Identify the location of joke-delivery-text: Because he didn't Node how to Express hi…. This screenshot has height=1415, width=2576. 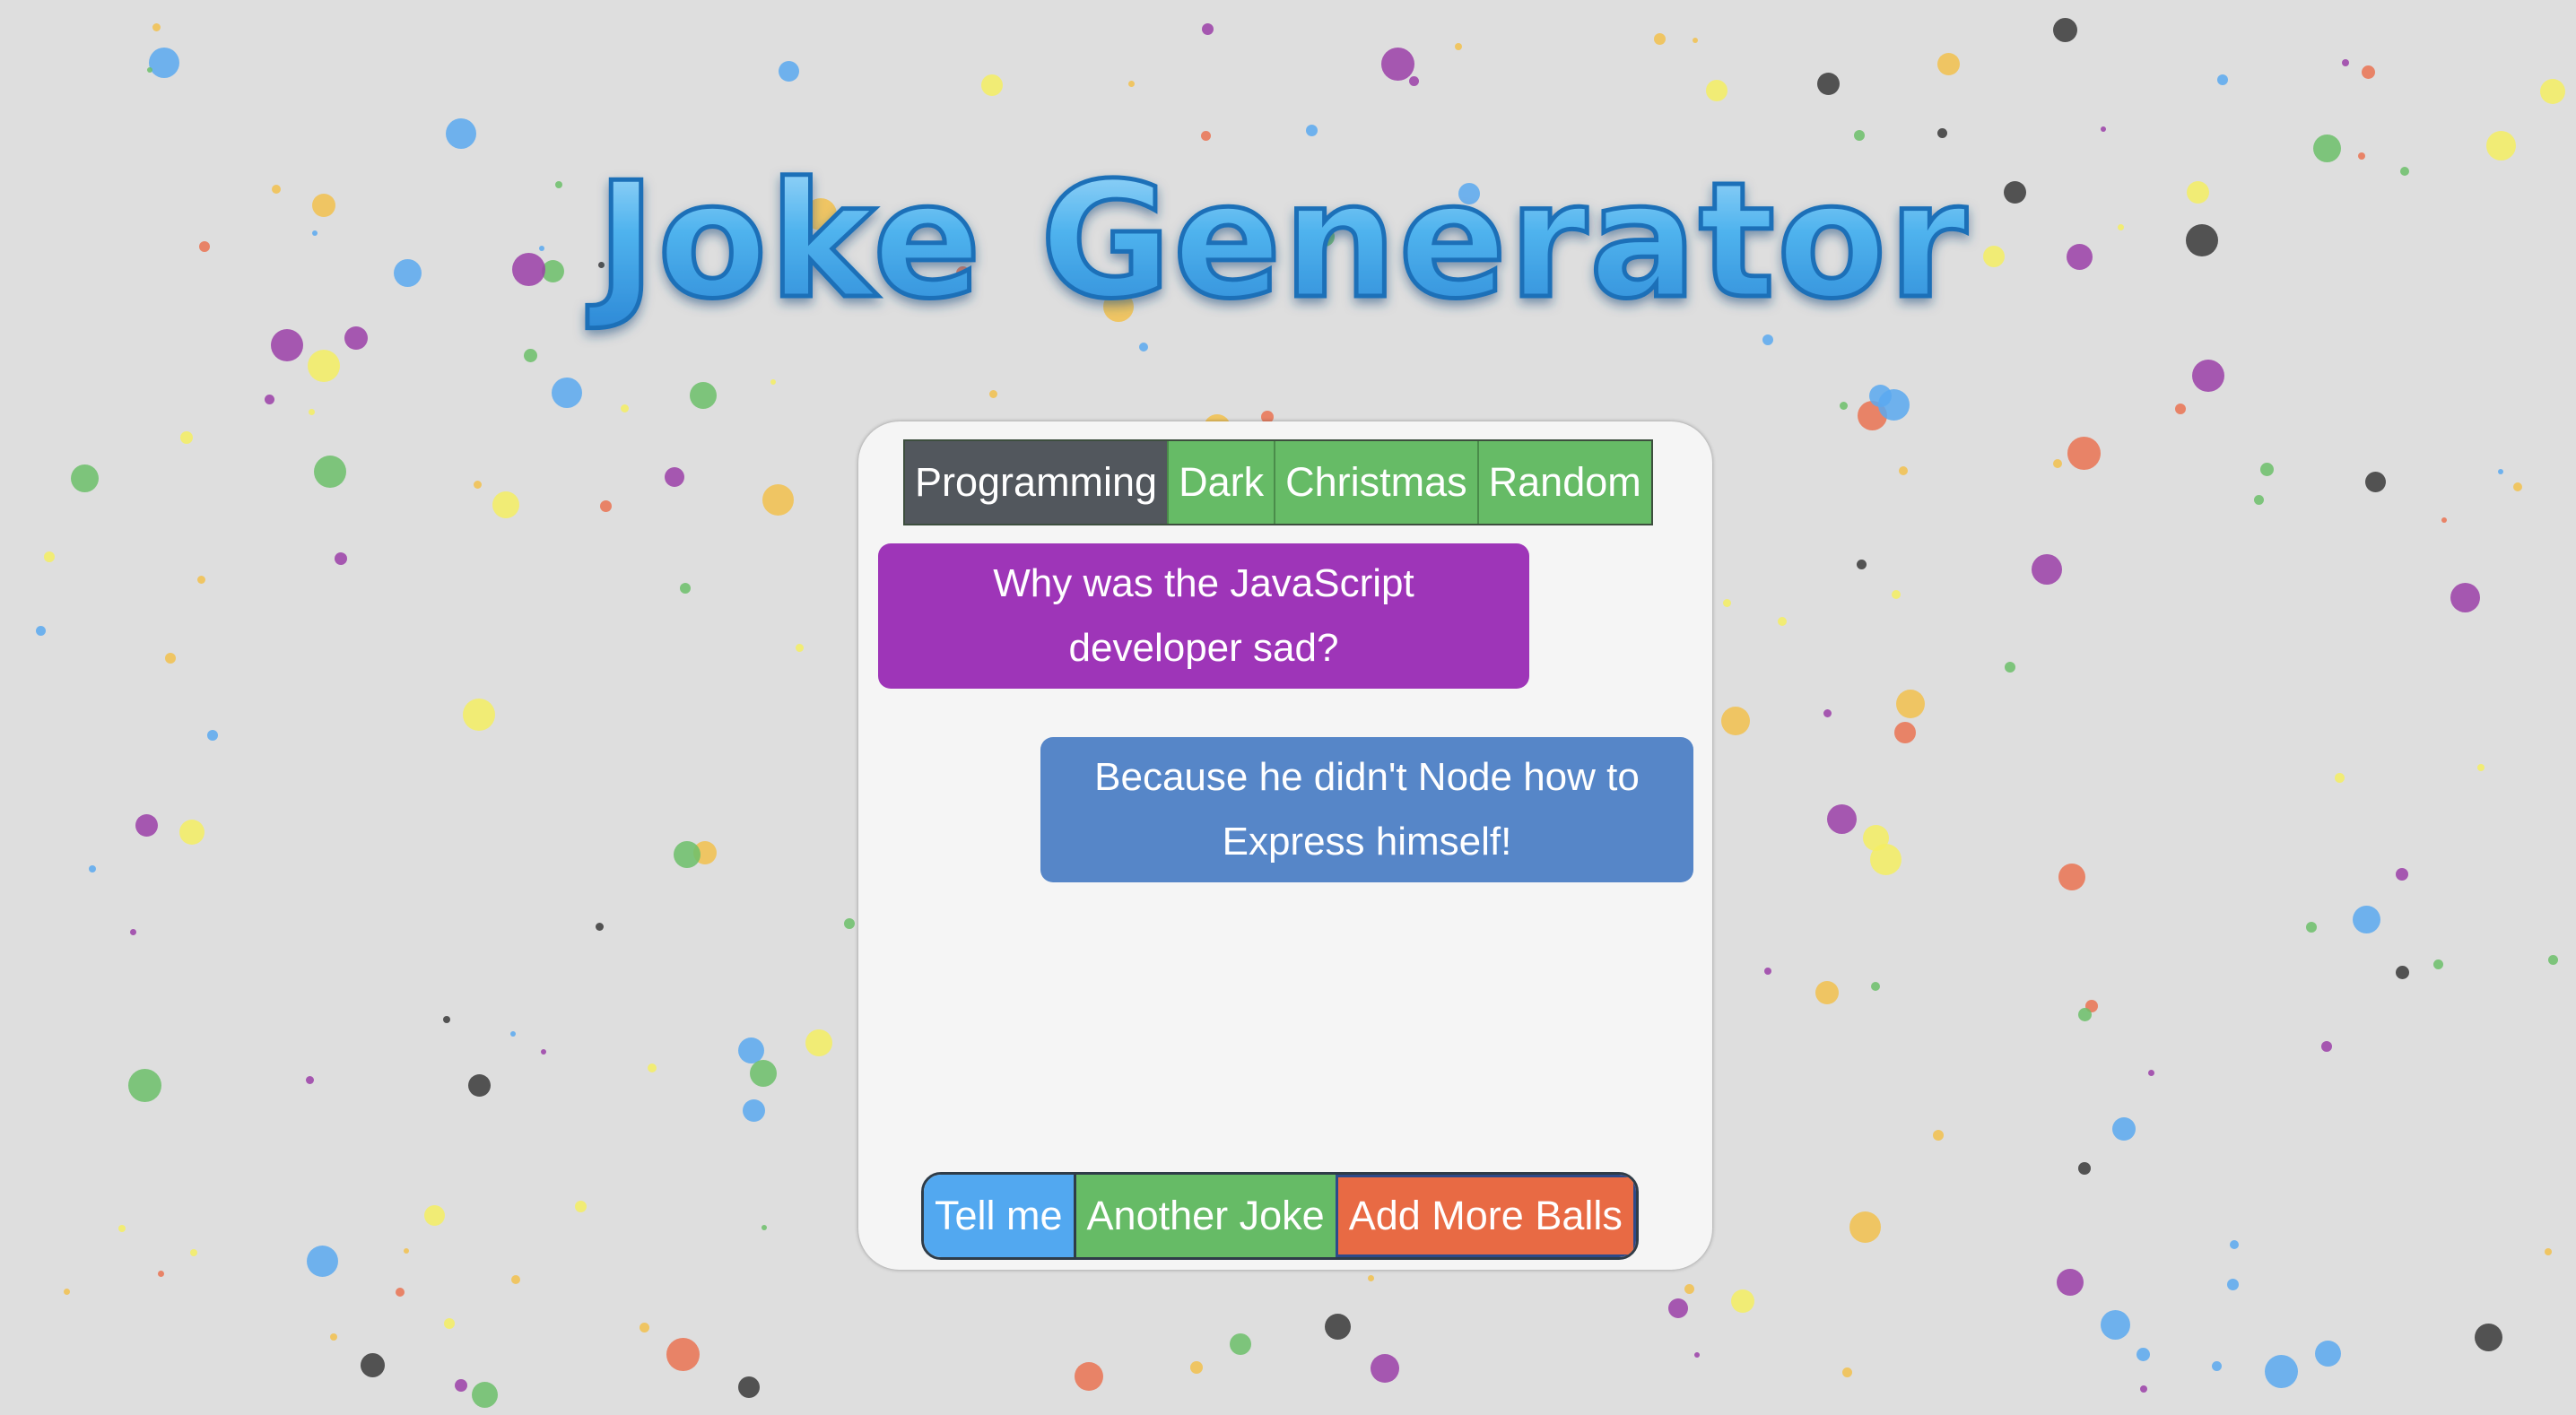
(1367, 809).